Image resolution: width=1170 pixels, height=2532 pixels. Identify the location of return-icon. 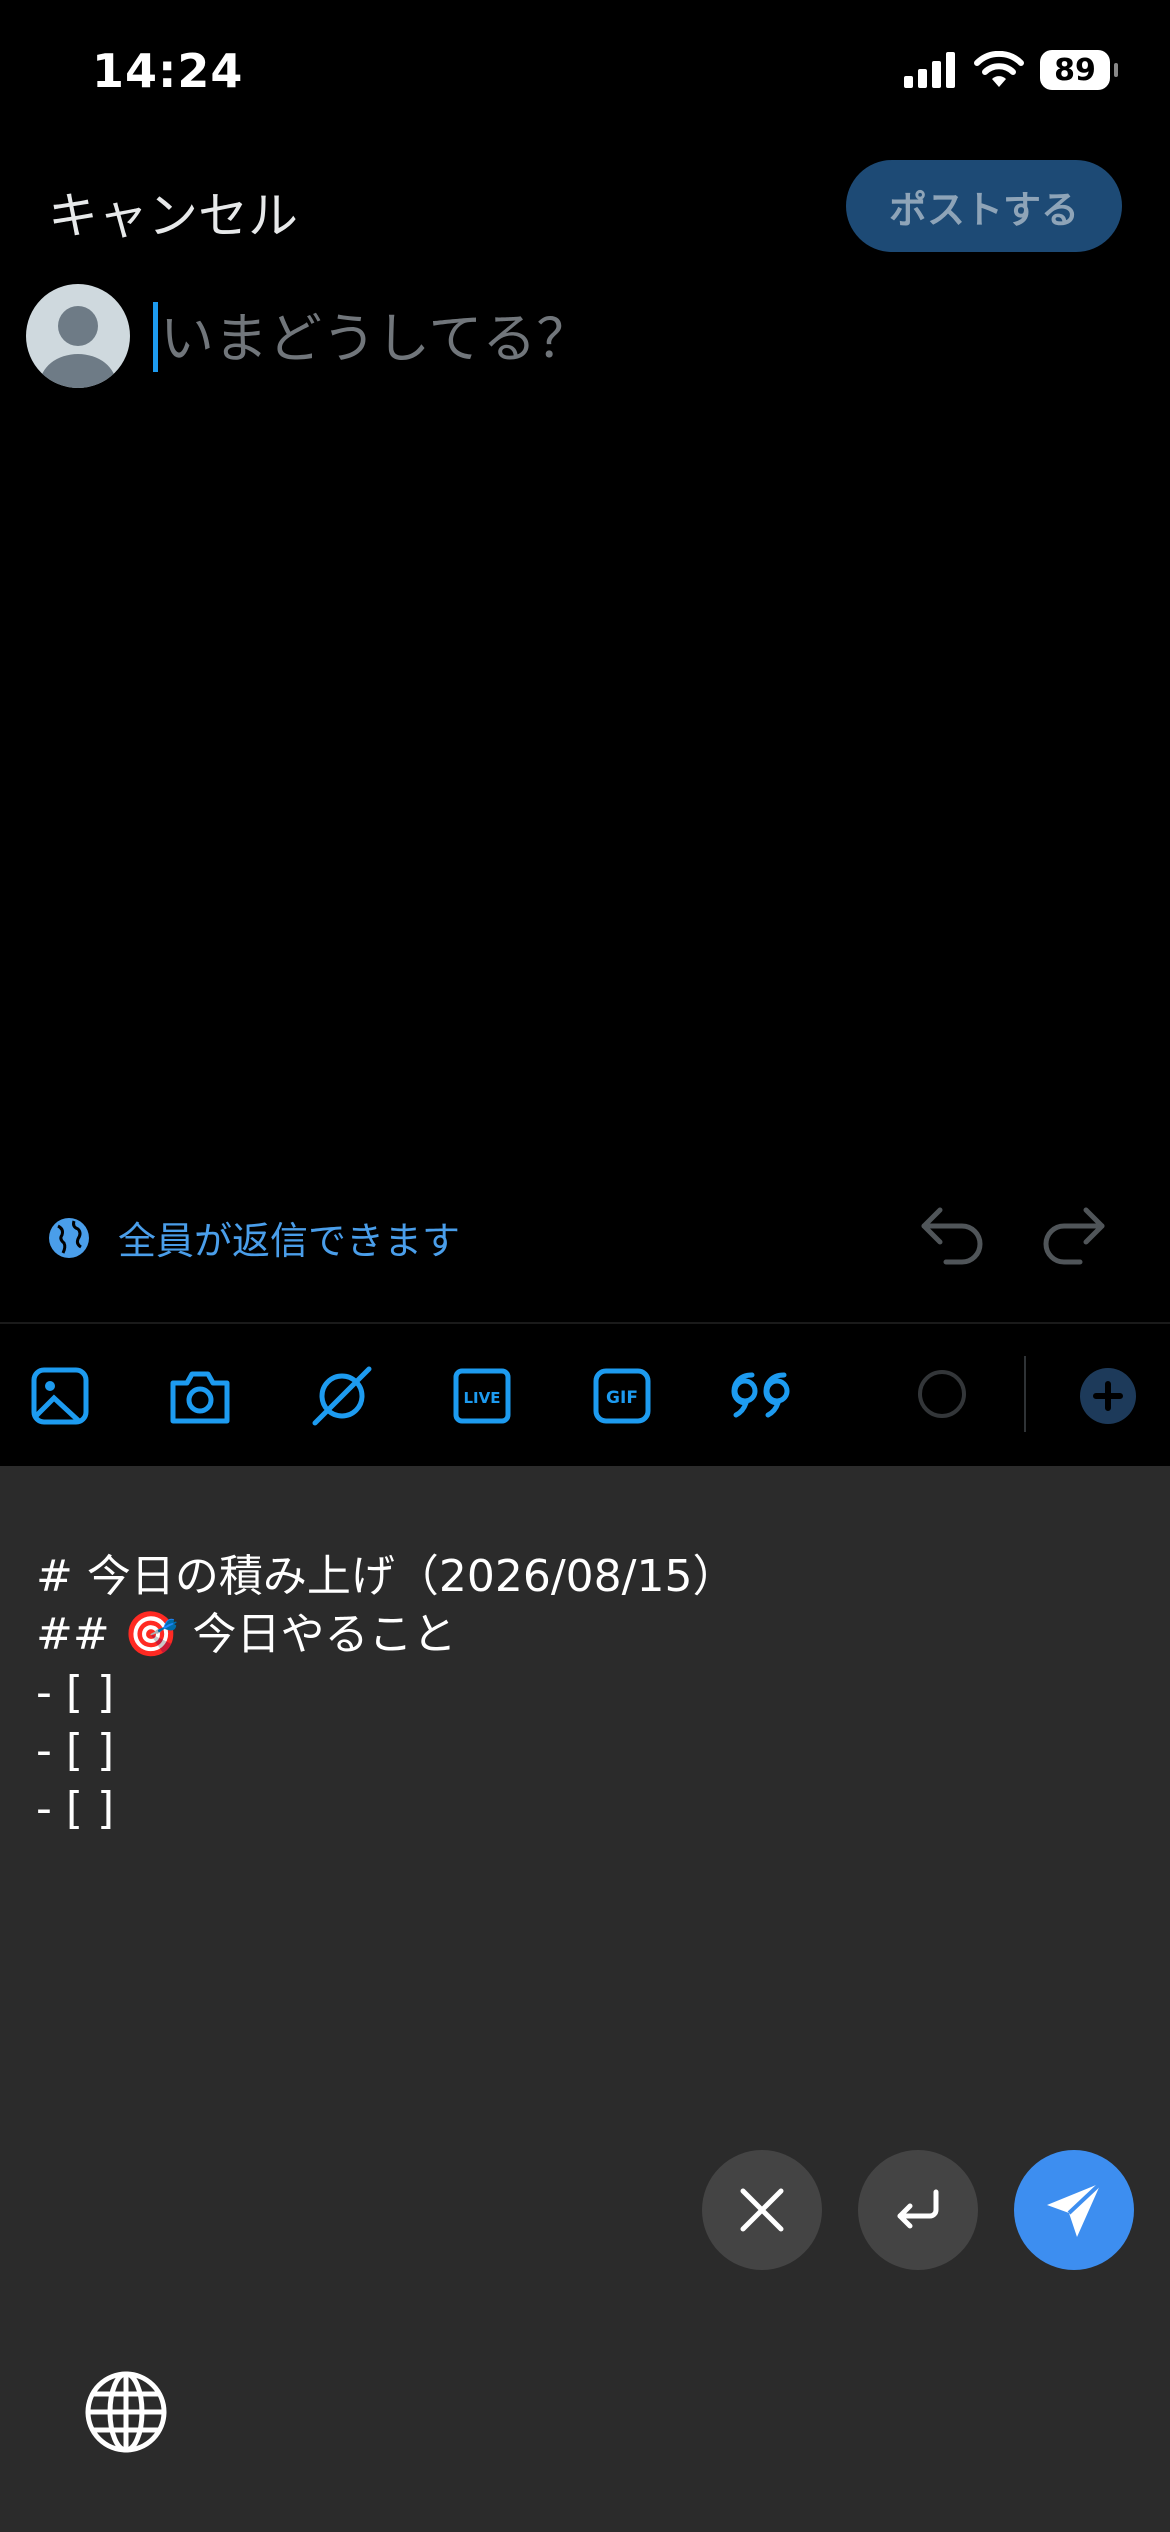
(918, 2209).